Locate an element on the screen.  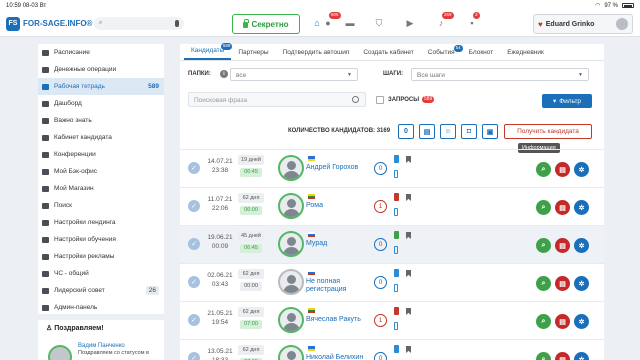
requests-checkbox is located at coordinates (380, 100).